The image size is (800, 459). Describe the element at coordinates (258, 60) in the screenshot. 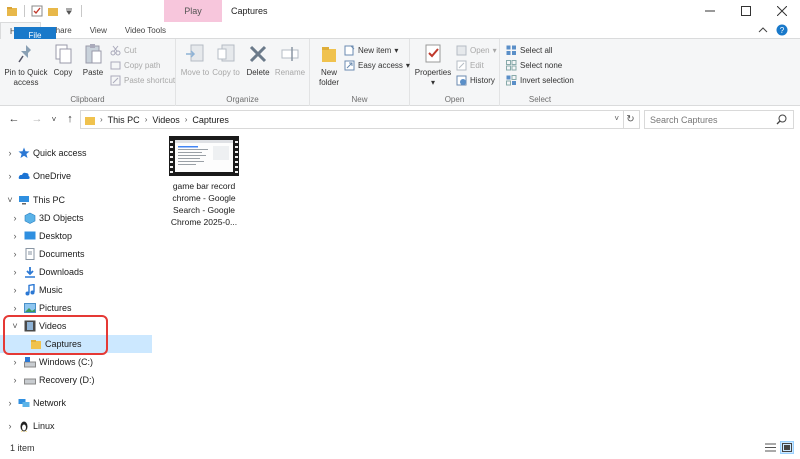

I see `delete-button: Delete` at that location.